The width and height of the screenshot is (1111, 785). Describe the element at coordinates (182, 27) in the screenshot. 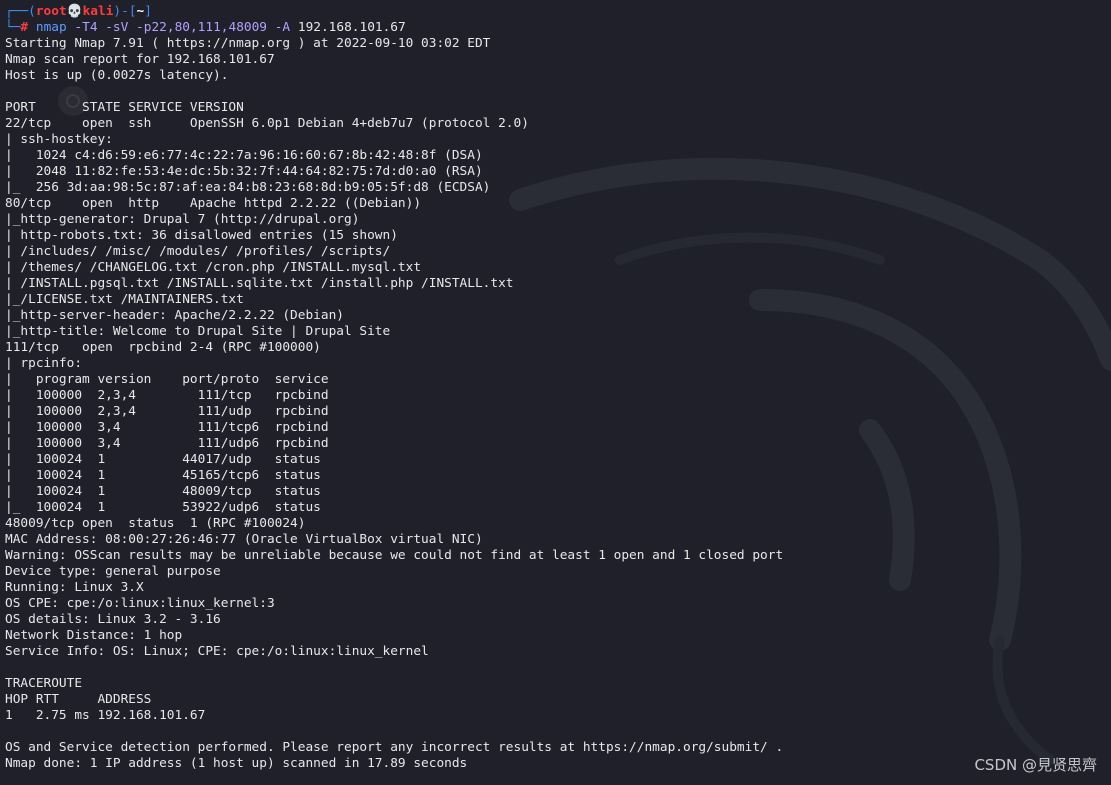

I see `command-options: -T4 -sV -p22,80,111,48009 -A` at that location.